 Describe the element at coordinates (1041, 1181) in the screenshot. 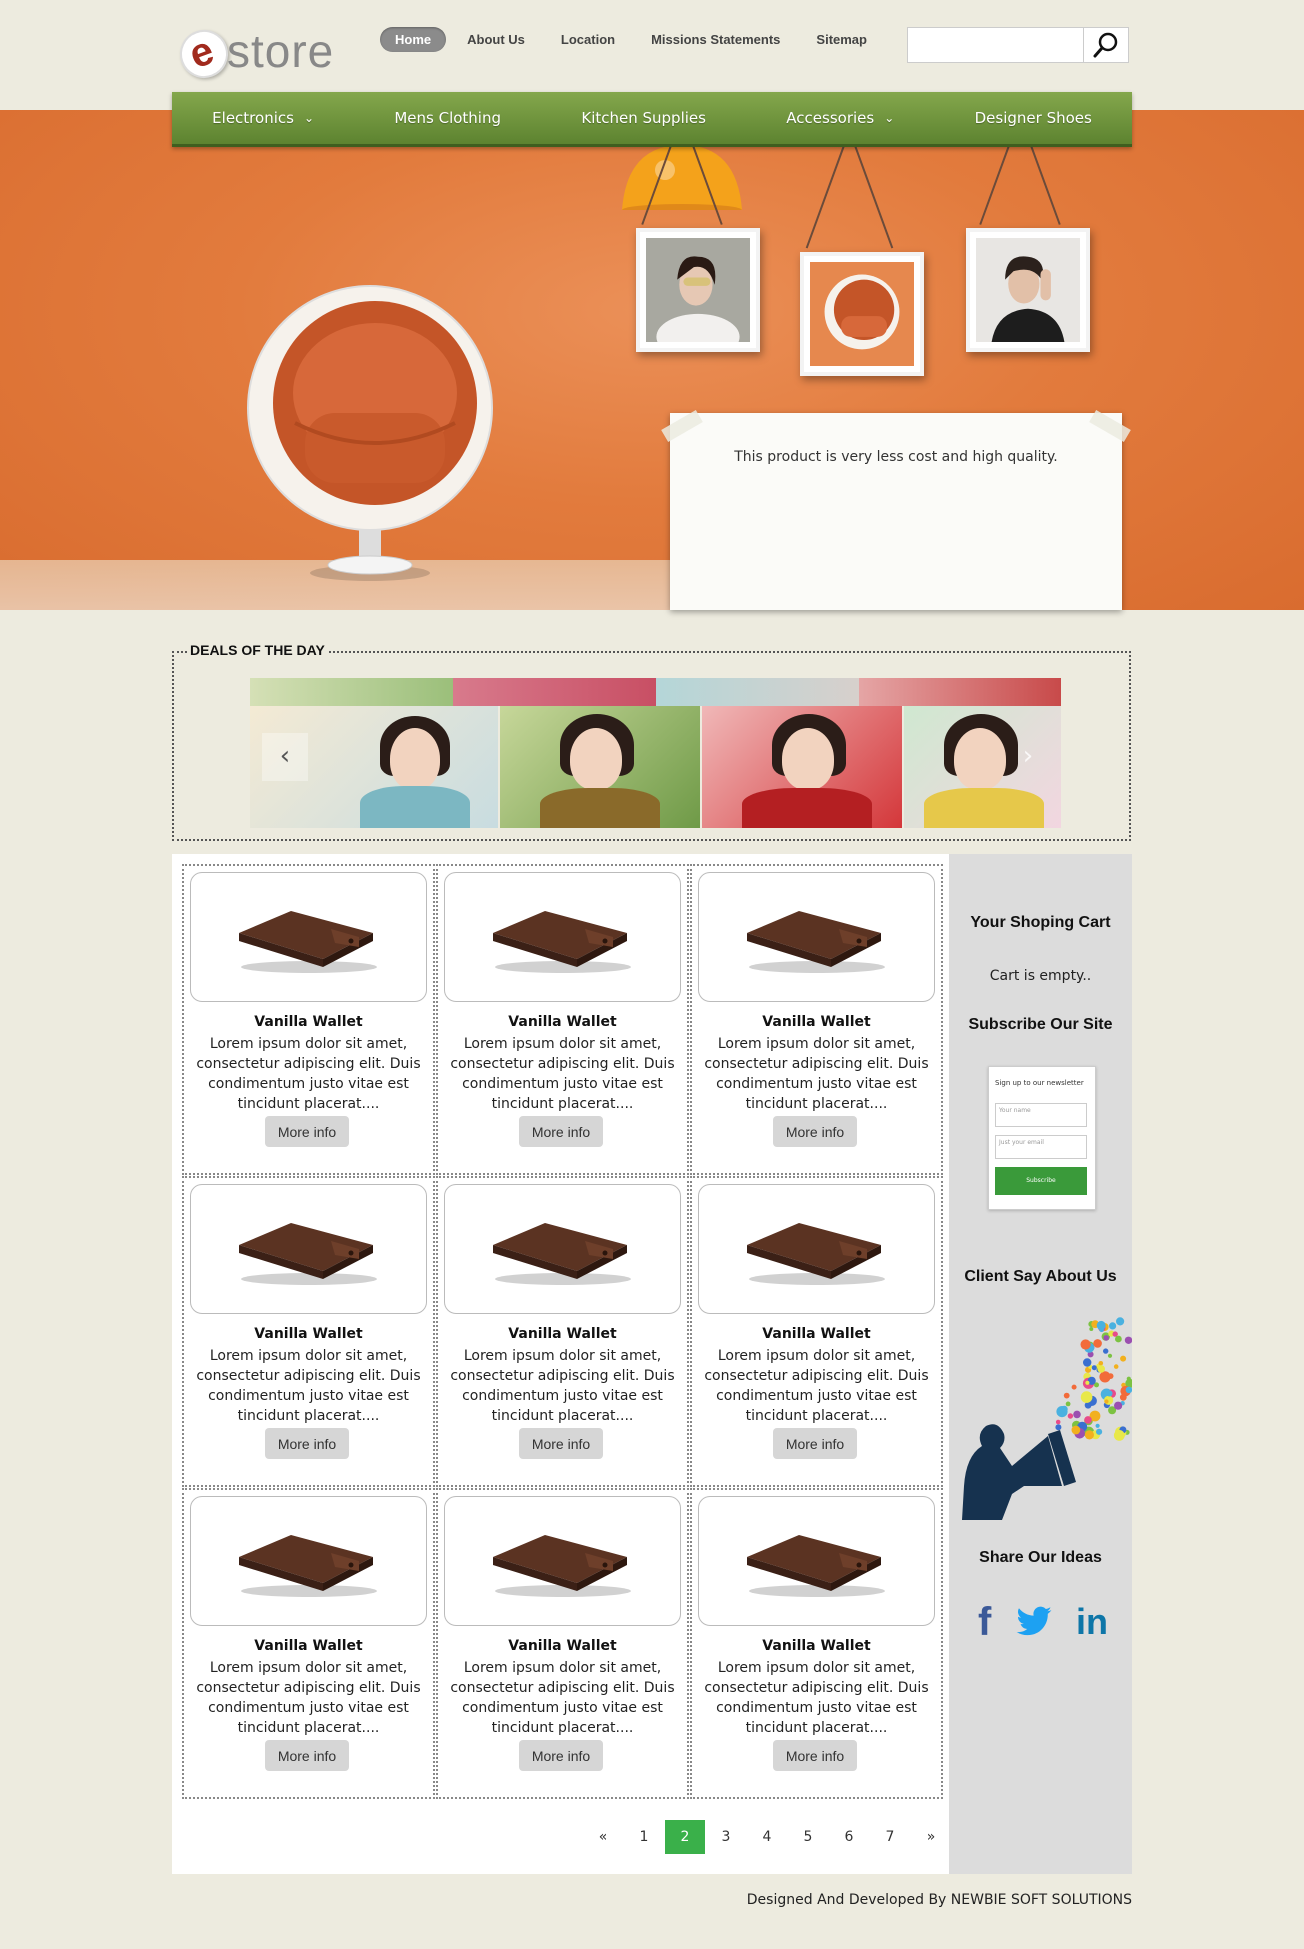

I see `newsletter-subscribe-button: Subscribe` at that location.